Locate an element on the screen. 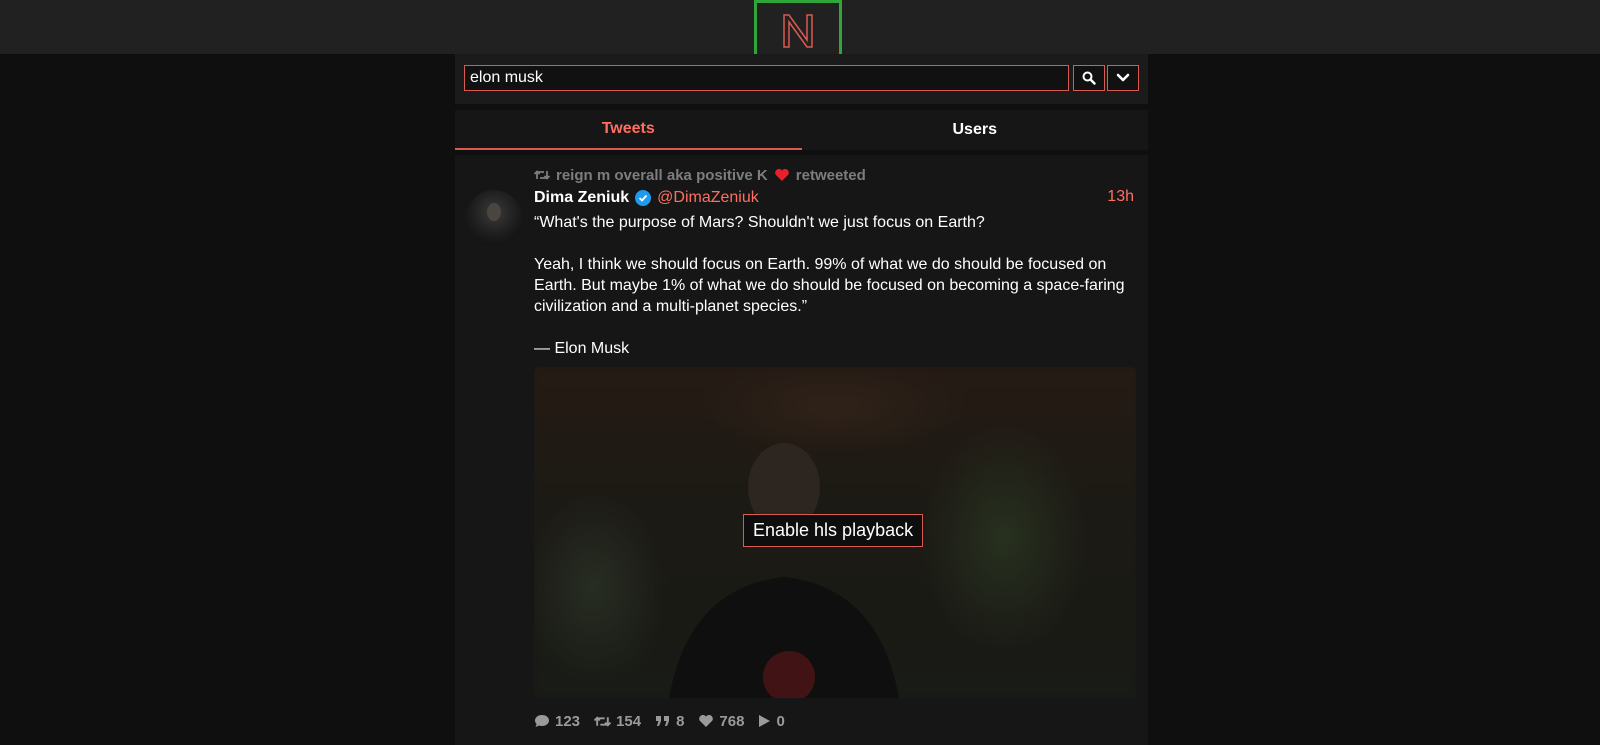  retweet-count: 154 is located at coordinates (629, 721).